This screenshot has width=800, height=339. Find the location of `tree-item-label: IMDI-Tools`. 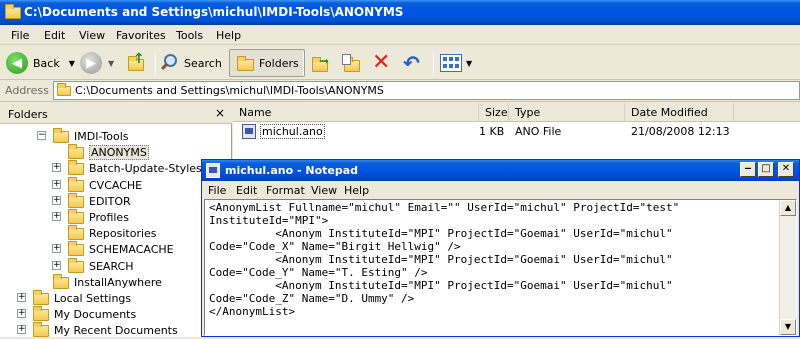

tree-item-label: IMDI-Tools is located at coordinates (101, 136).